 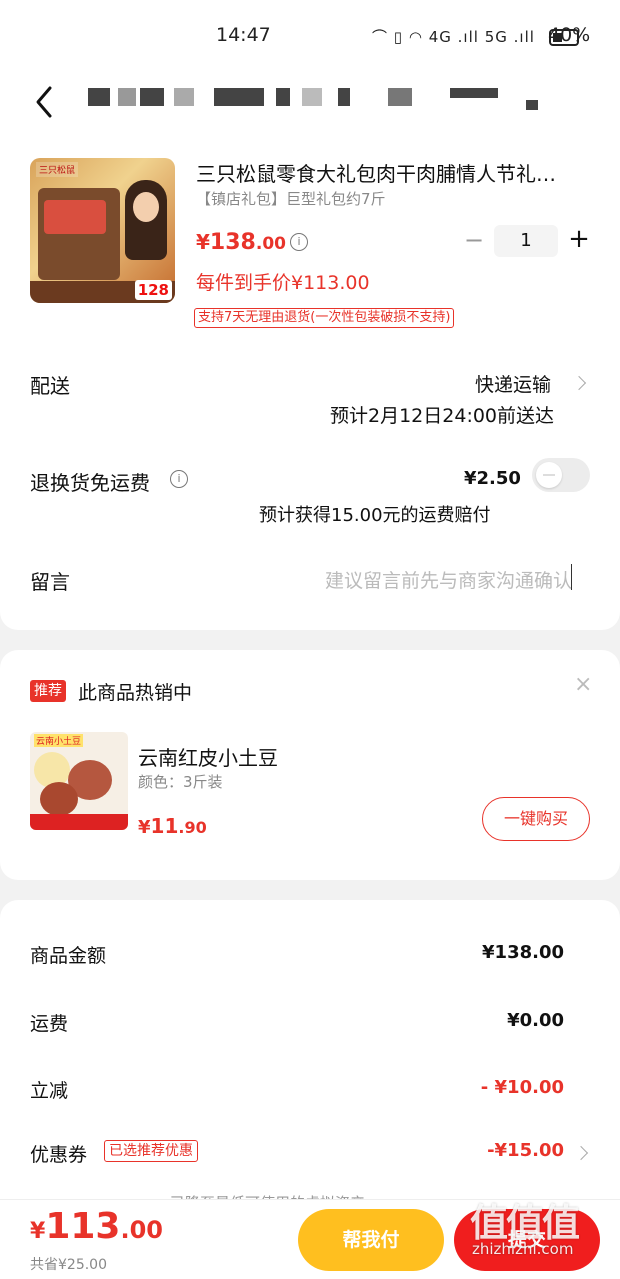 I want to click on return-insurance-compensation: 预计获得15.00元的运费赔付, so click(x=375, y=515).